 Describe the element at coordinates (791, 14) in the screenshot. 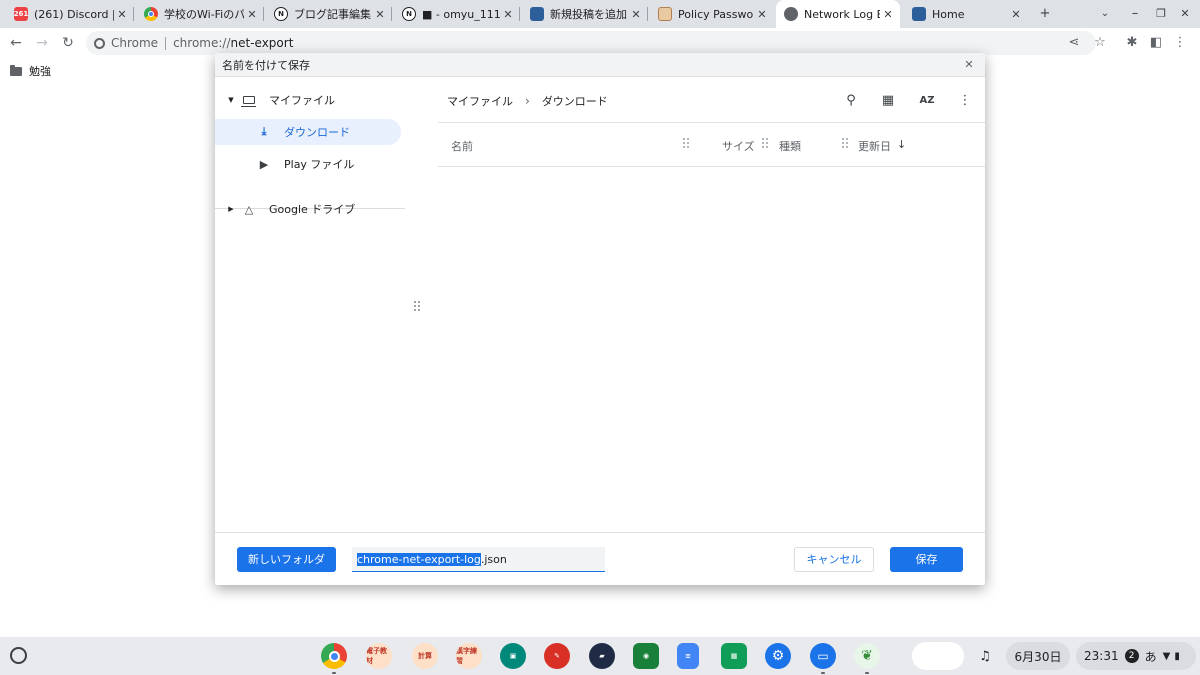

I see `globe-icon` at that location.